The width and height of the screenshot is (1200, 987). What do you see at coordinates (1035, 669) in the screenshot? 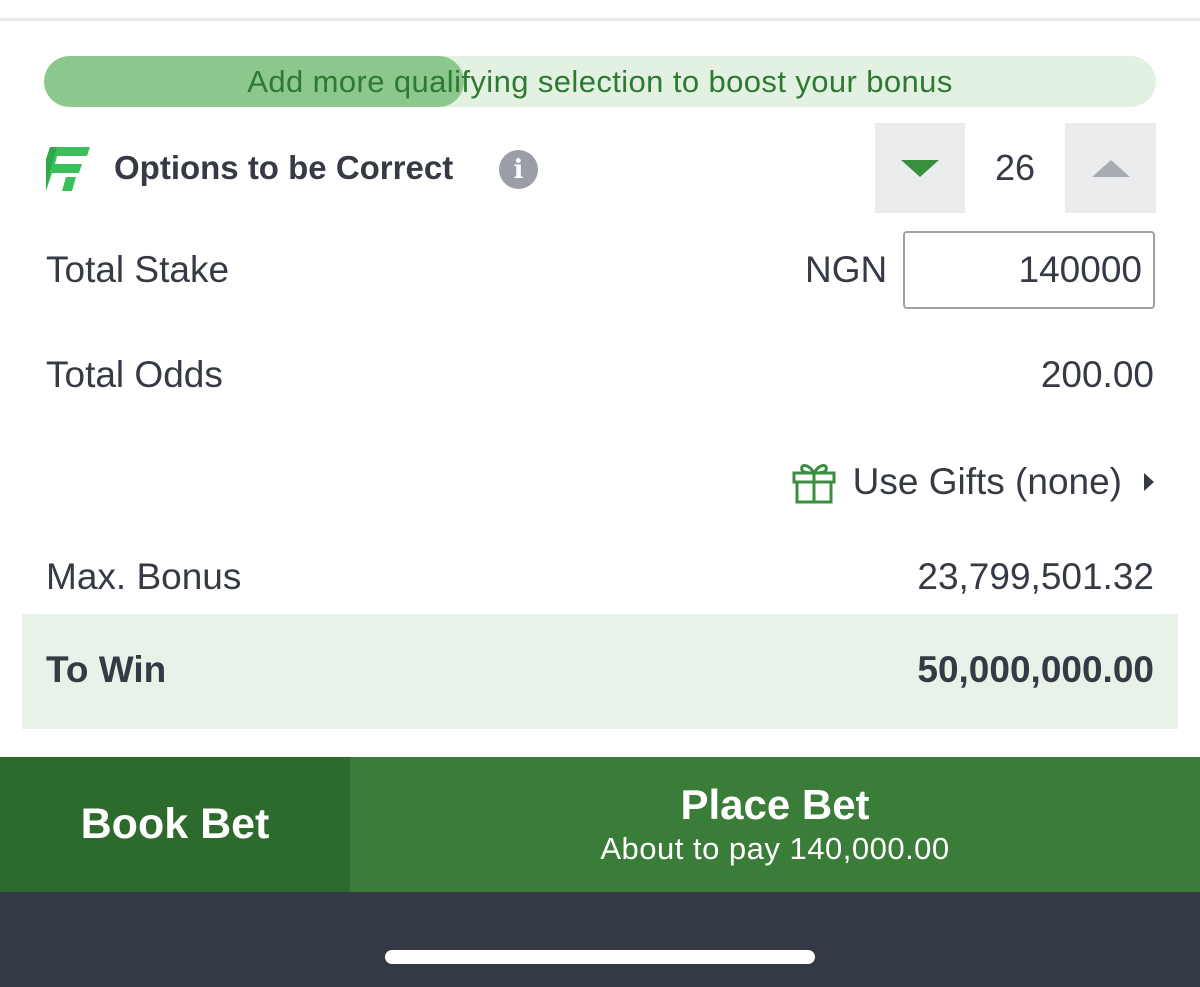
I see `to-win-value: 50,000,000.00` at bounding box center [1035, 669].